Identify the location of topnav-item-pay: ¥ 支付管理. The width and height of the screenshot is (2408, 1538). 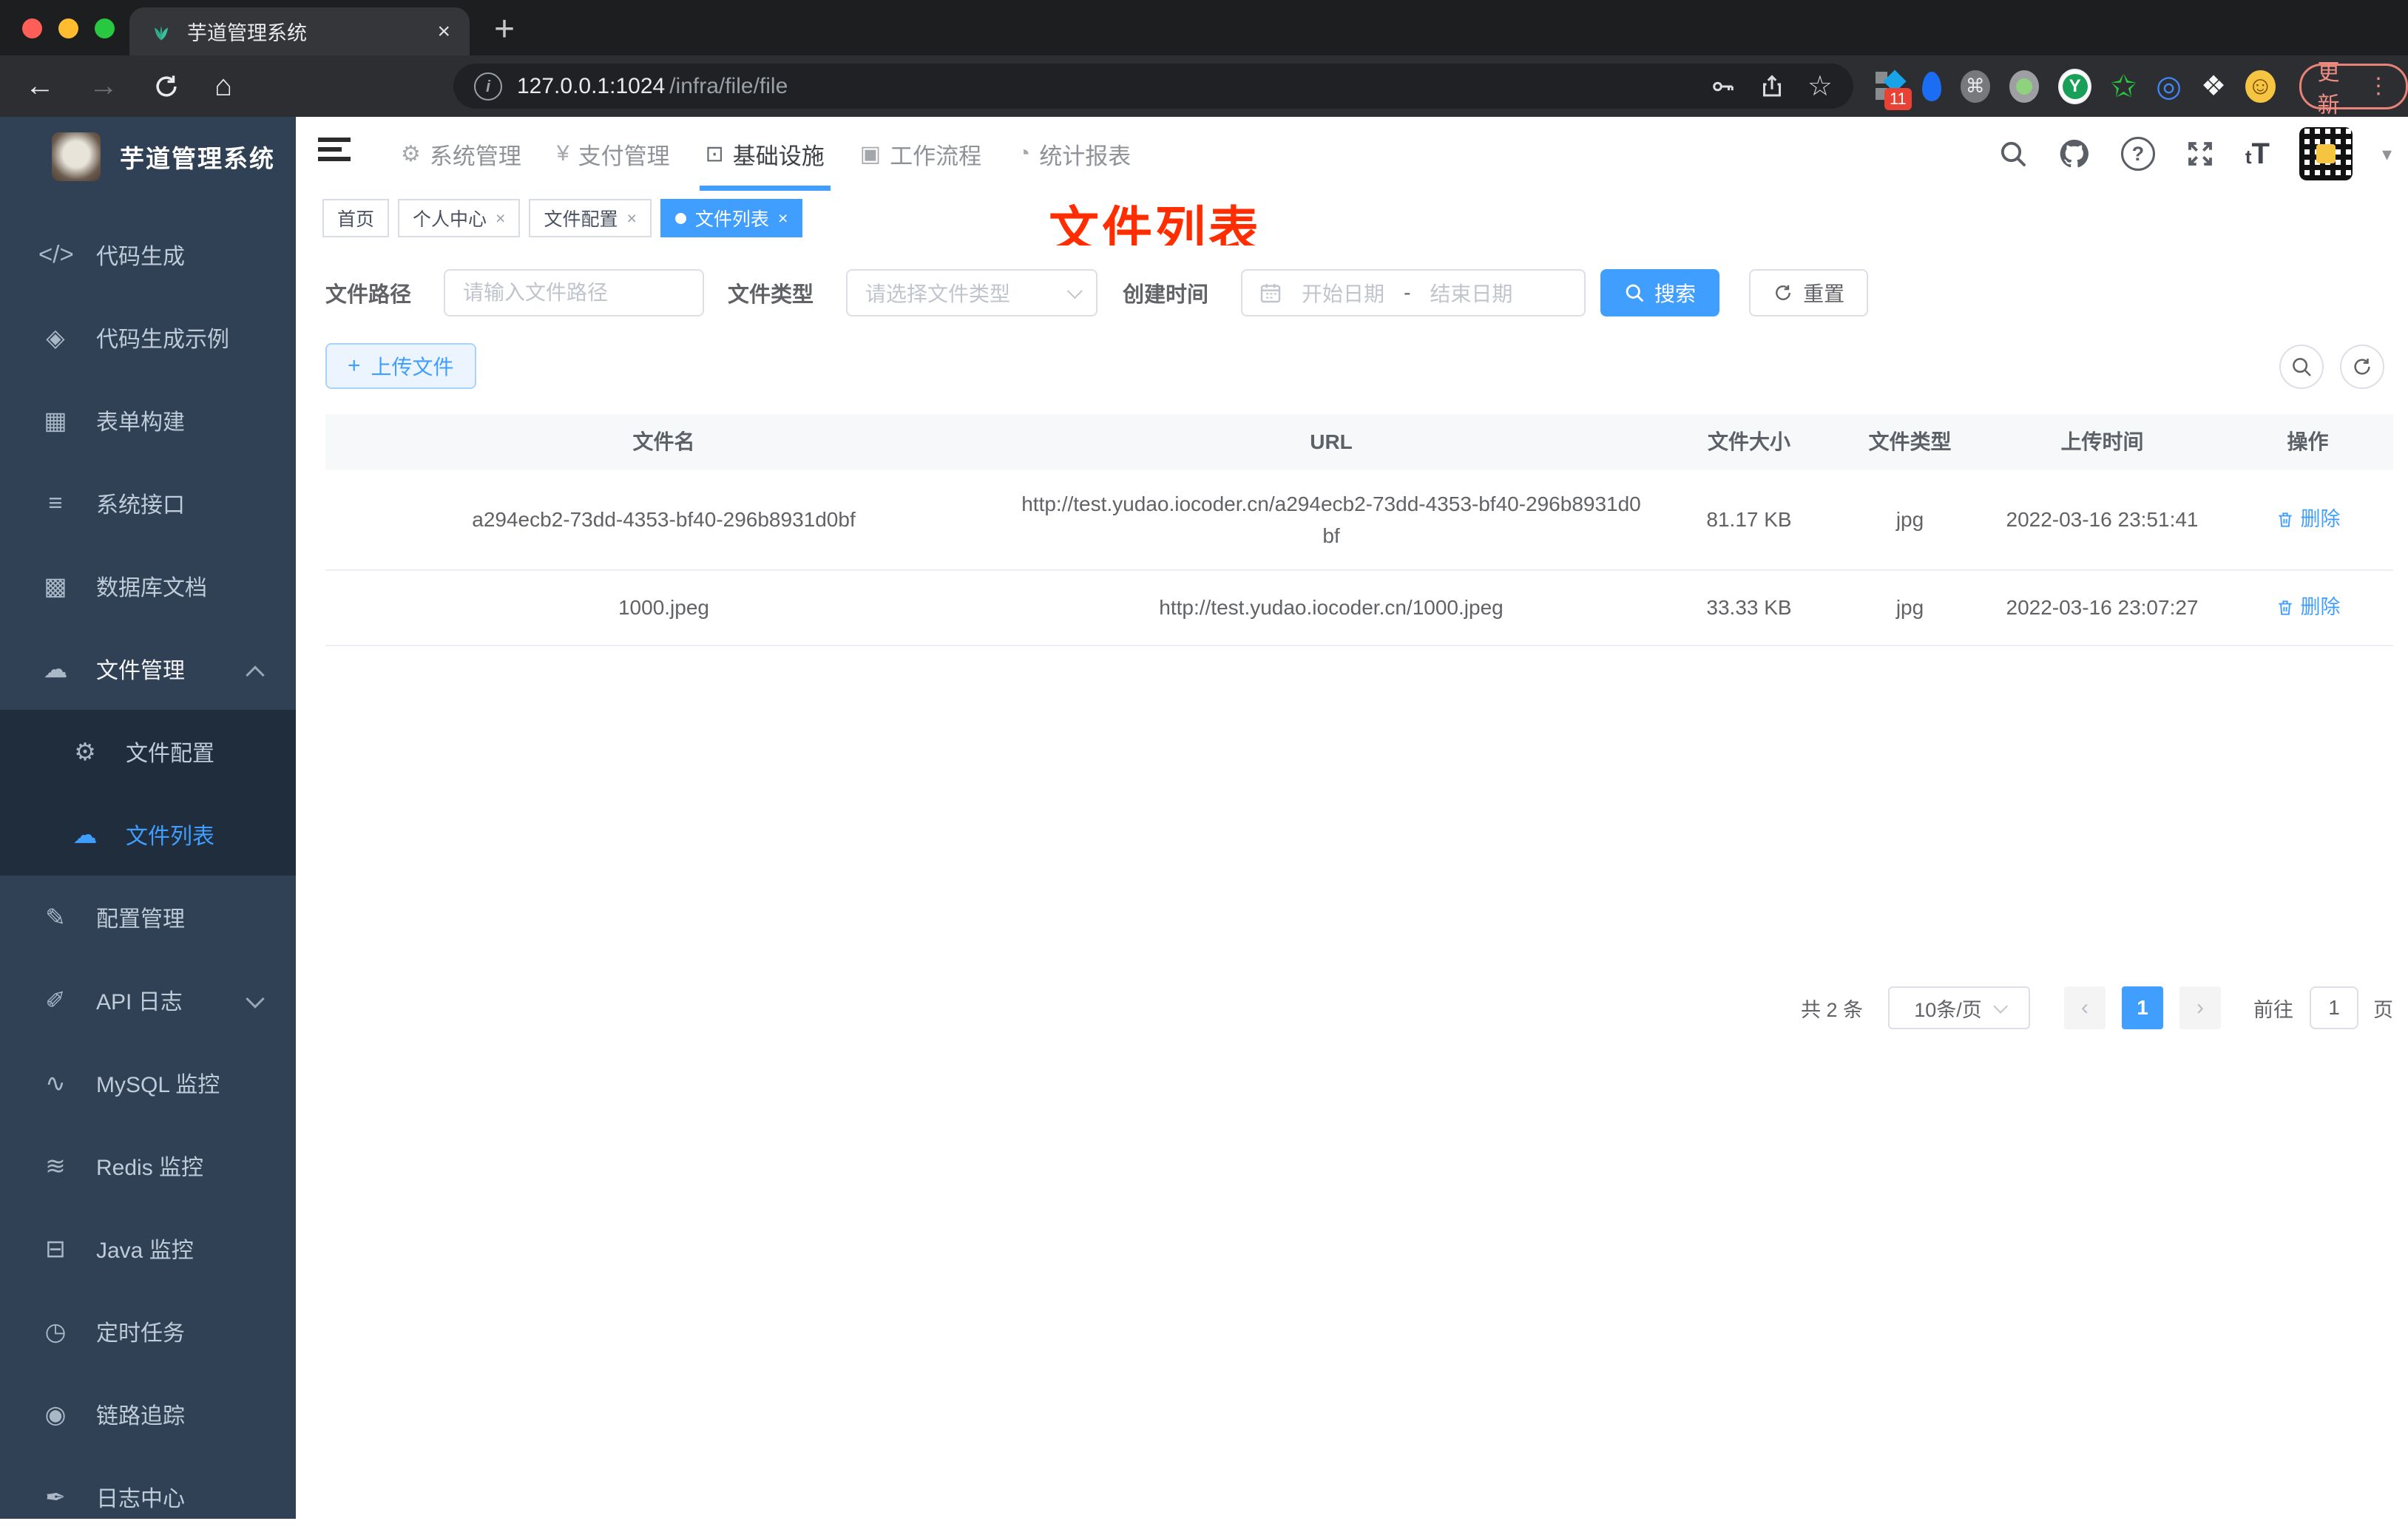
(613, 154).